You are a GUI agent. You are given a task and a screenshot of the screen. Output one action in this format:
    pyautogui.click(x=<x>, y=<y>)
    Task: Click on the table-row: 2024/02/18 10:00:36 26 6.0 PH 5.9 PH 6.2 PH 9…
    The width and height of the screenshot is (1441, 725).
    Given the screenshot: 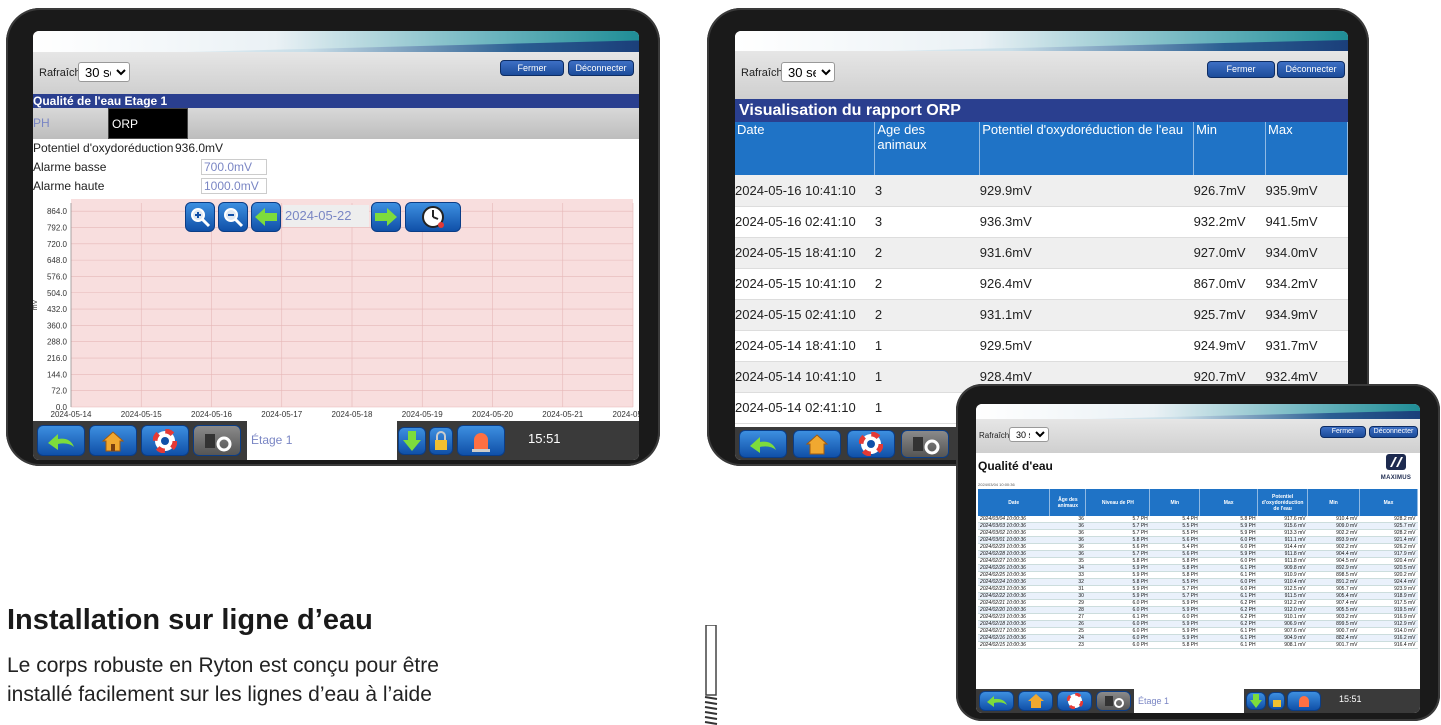 What is the action you would take?
    pyautogui.click(x=1198, y=624)
    